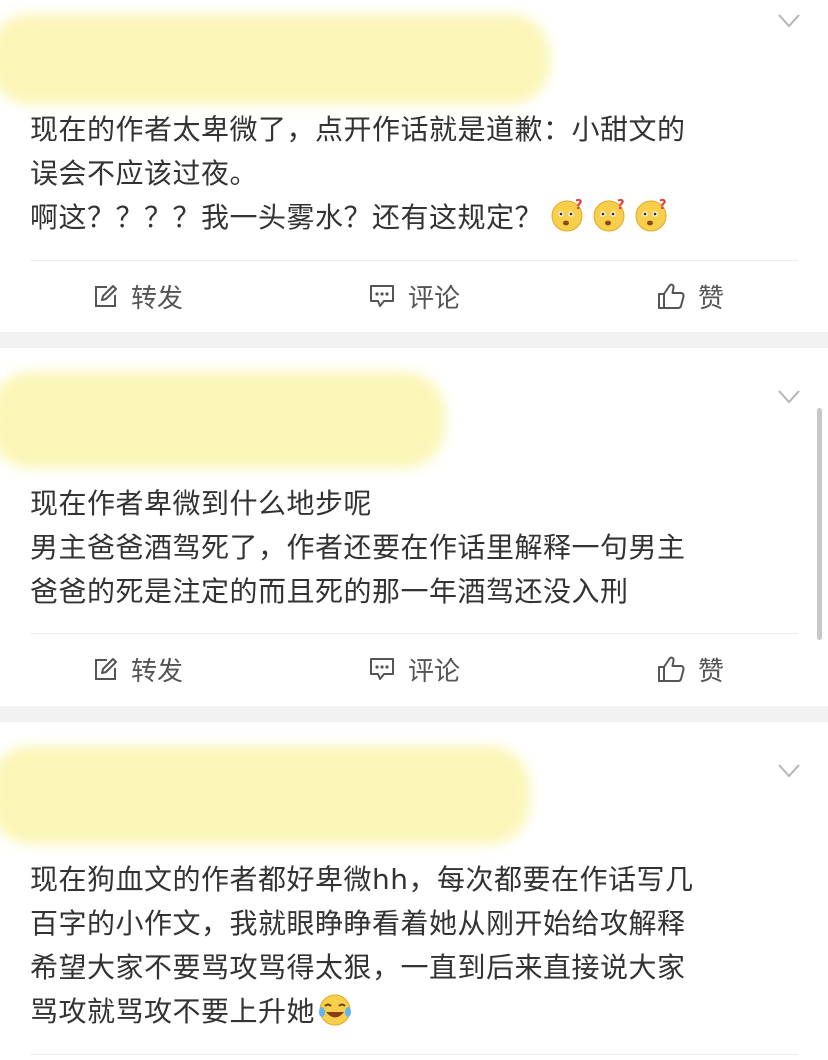 Image resolution: width=828 pixels, height=1060 pixels. Describe the element at coordinates (334, 1011) in the screenshot. I see `laughing-crying-face-icon` at that location.